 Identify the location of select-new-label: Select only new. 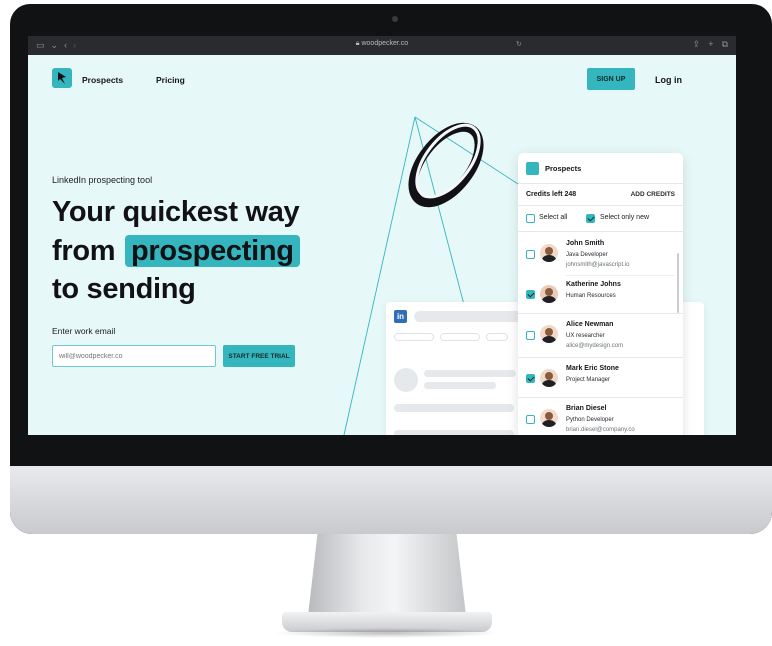
(625, 217).